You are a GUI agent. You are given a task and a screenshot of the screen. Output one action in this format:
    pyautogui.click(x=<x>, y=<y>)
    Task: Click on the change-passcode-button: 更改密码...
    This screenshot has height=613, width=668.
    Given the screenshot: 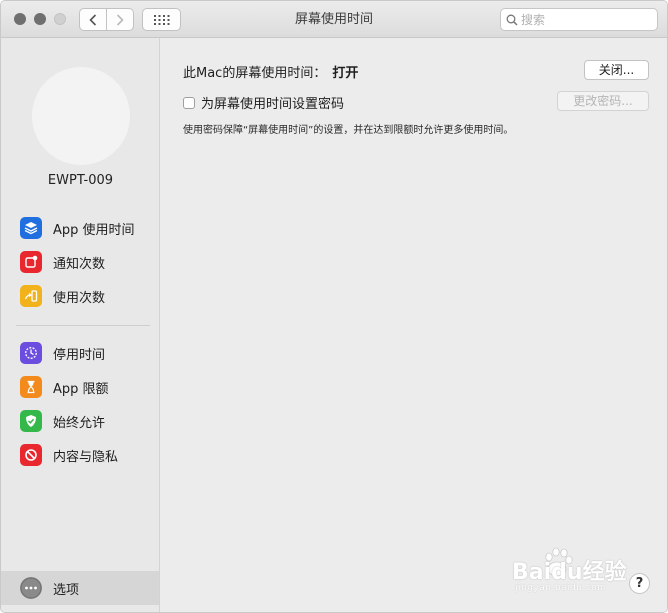 What is the action you would take?
    pyautogui.click(x=603, y=101)
    